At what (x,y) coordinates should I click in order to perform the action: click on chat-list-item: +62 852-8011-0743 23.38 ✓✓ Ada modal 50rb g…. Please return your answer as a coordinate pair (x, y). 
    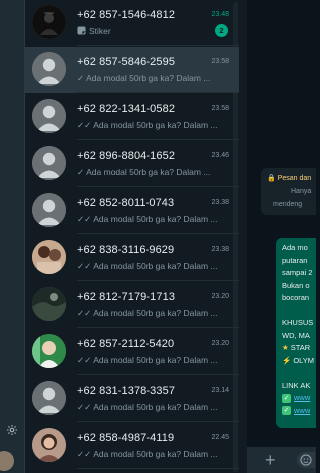
    Looking at the image, I should click on (132, 211).